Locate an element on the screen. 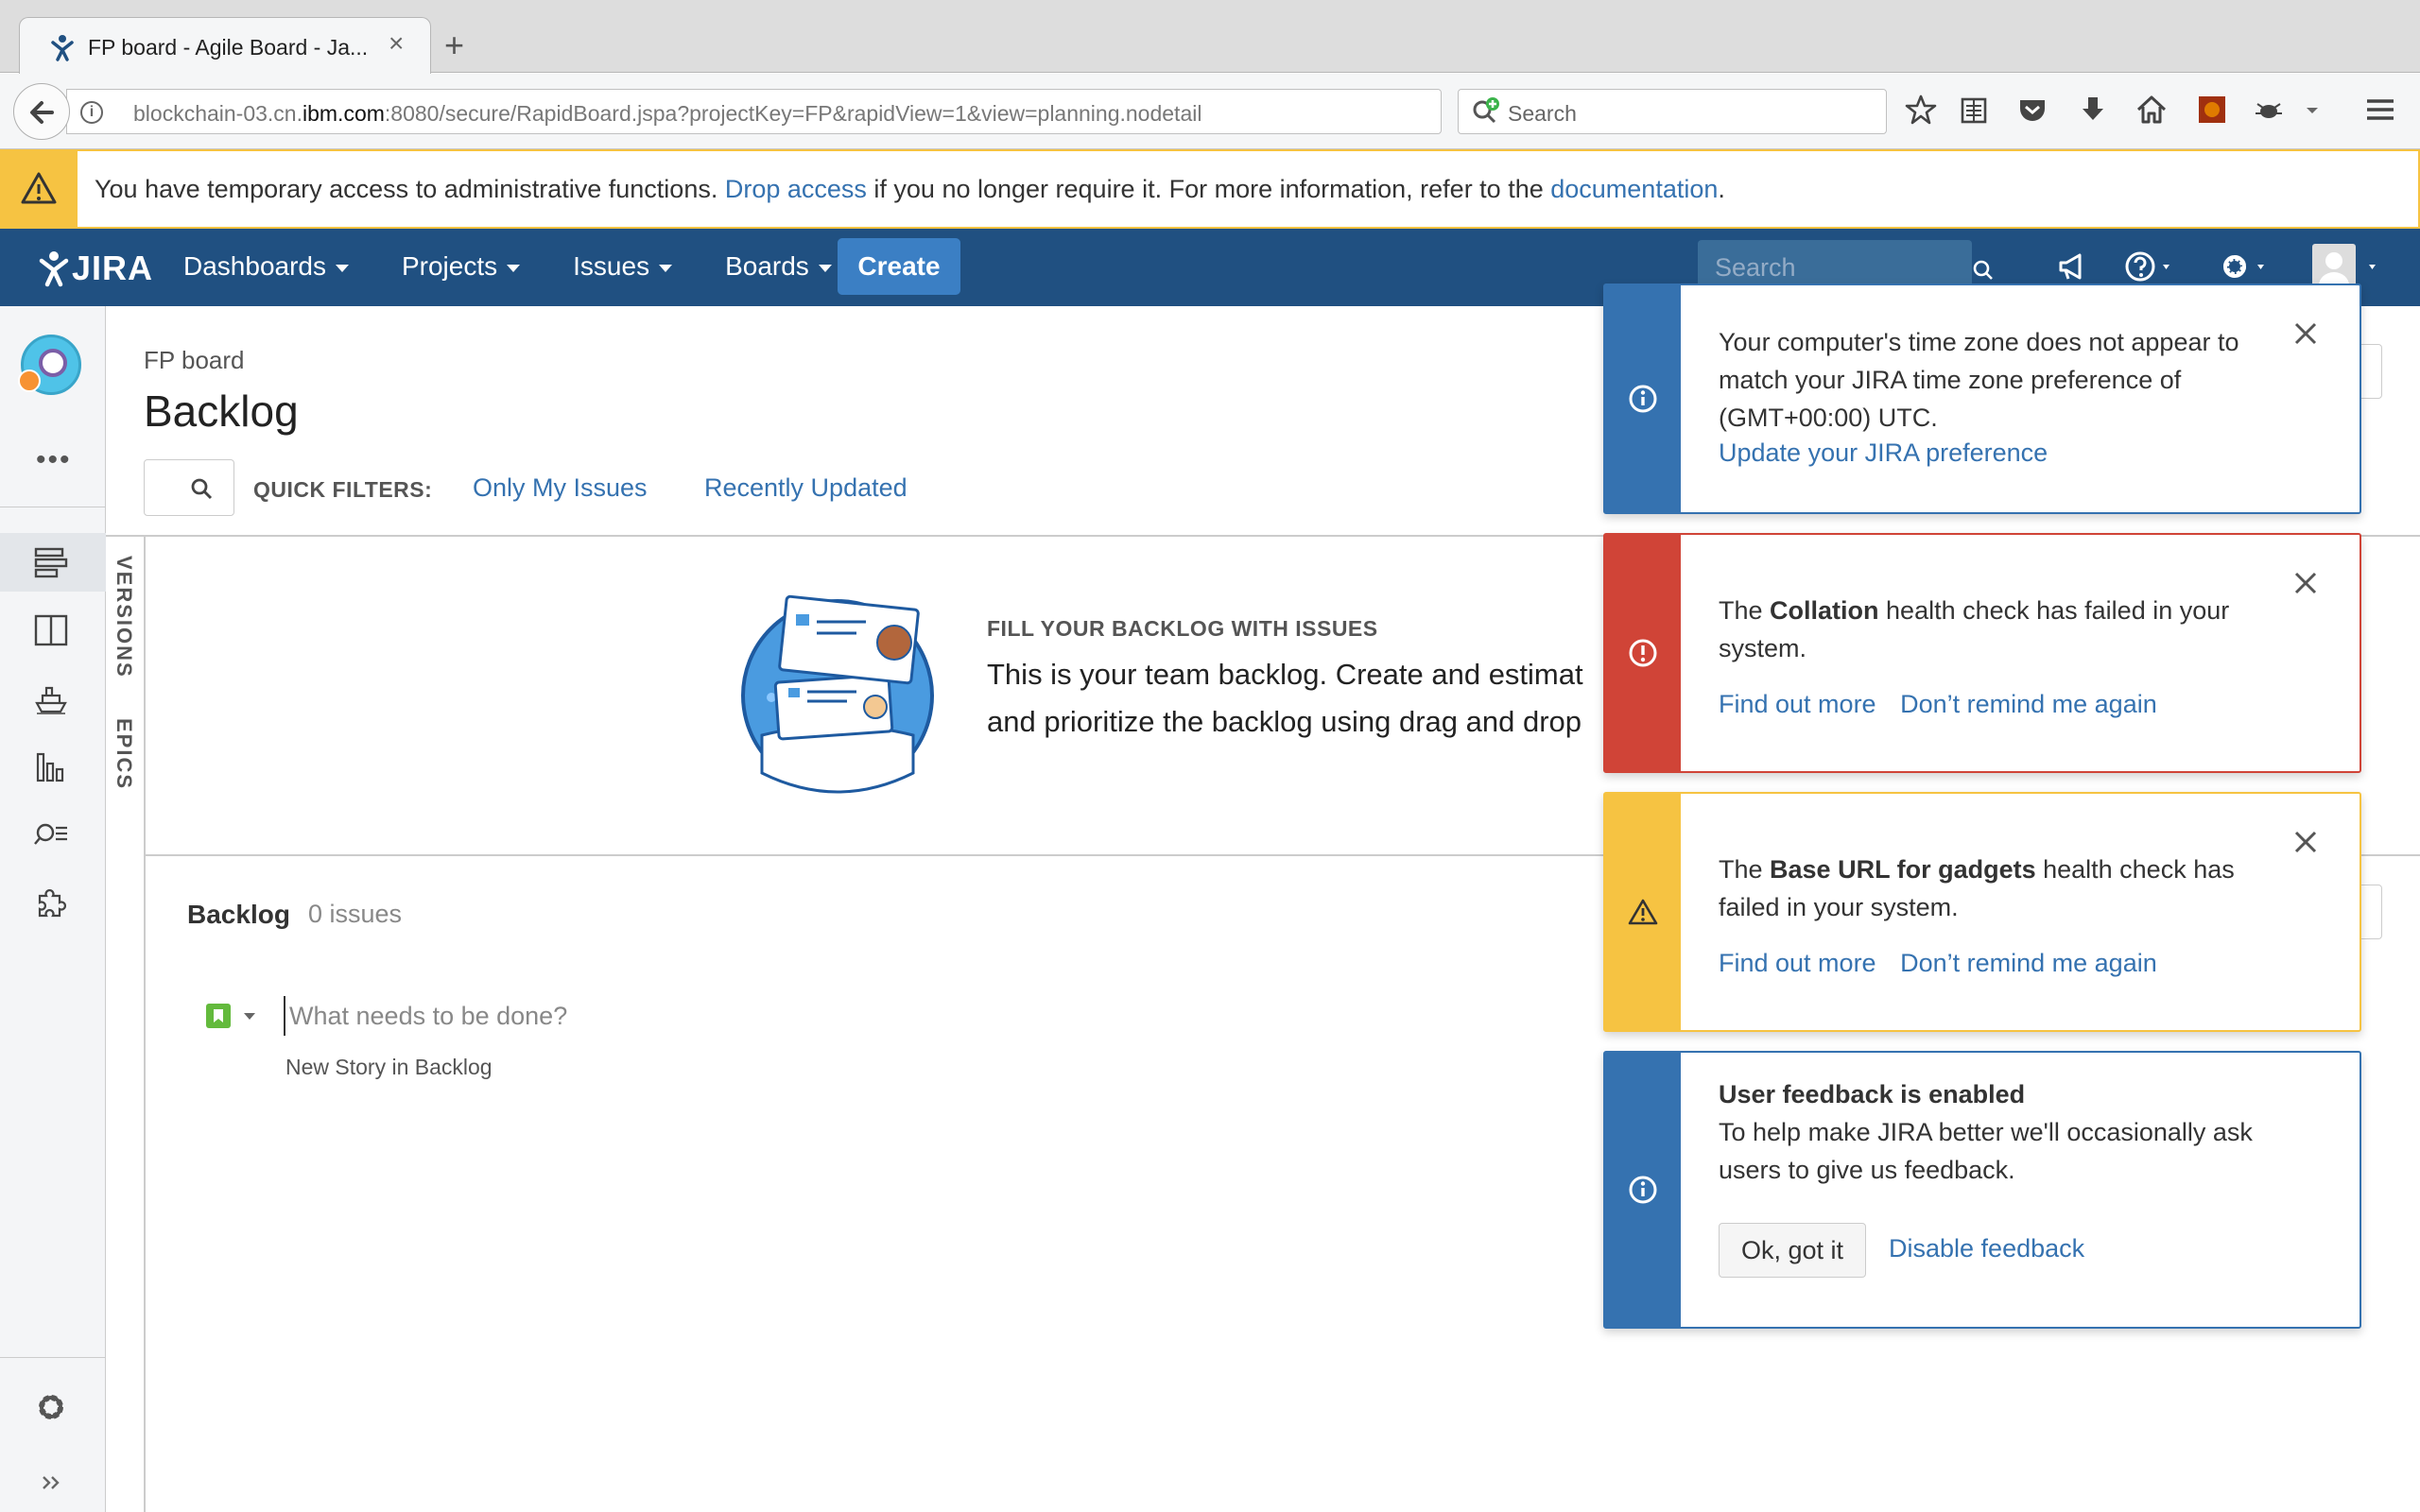  story-type-icon is located at coordinates (218, 1016).